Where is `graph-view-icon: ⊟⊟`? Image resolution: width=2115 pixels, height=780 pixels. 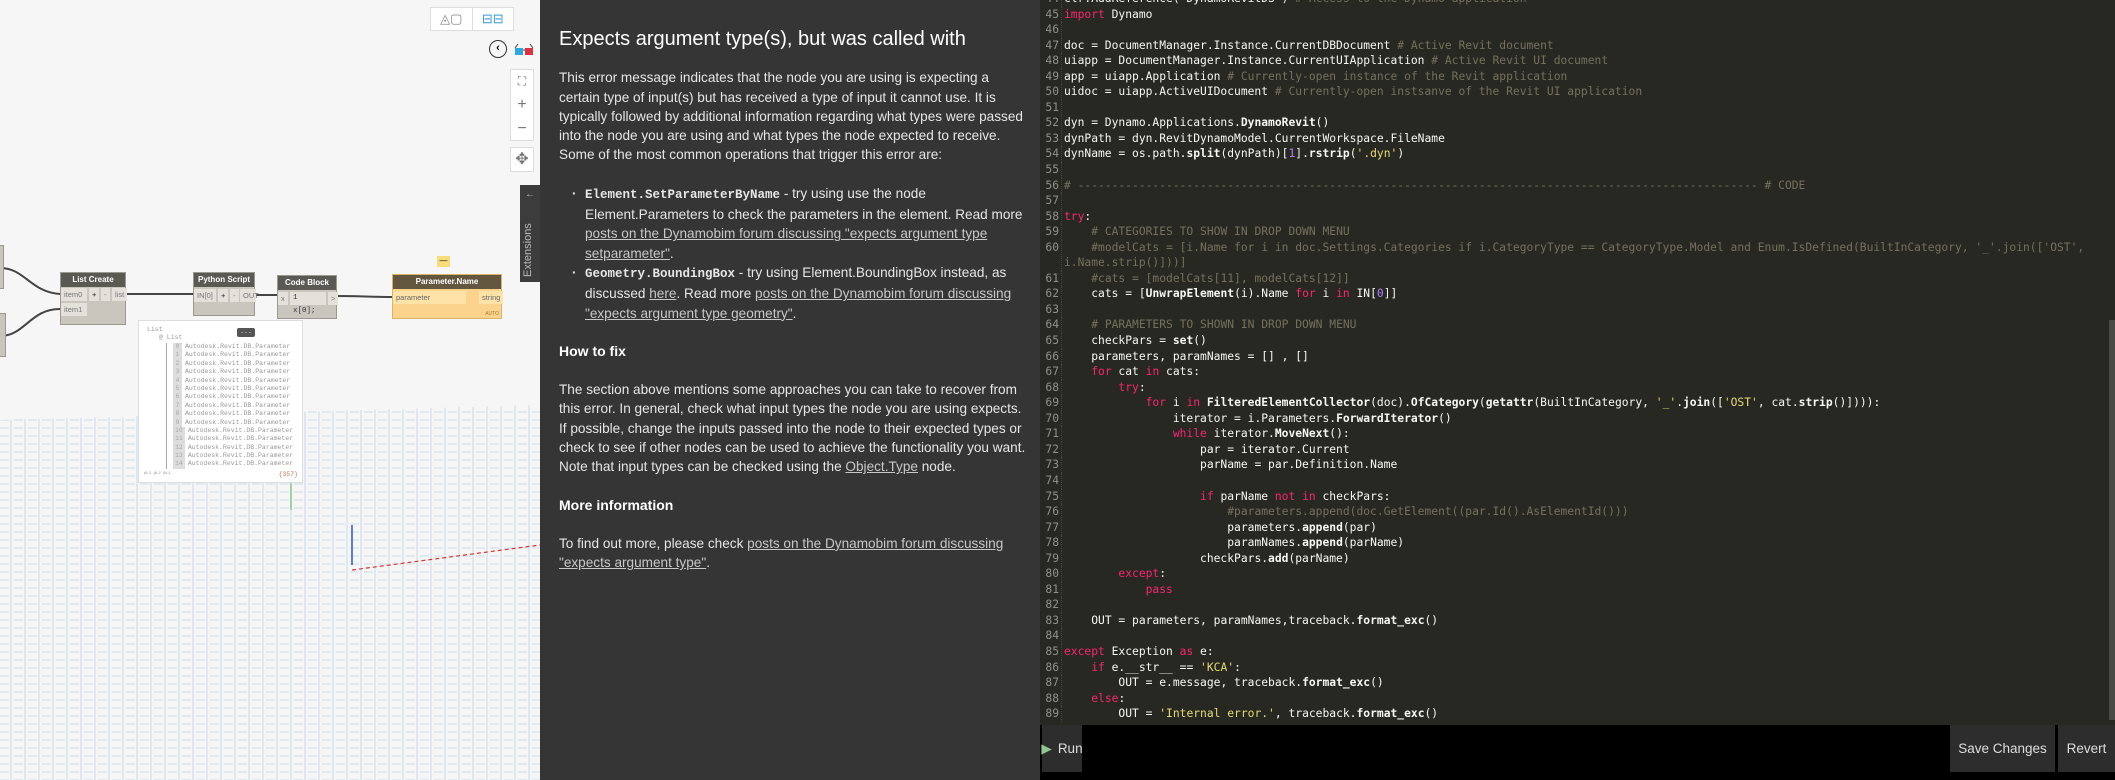
graph-view-icon: ⊟⊟ is located at coordinates (492, 19).